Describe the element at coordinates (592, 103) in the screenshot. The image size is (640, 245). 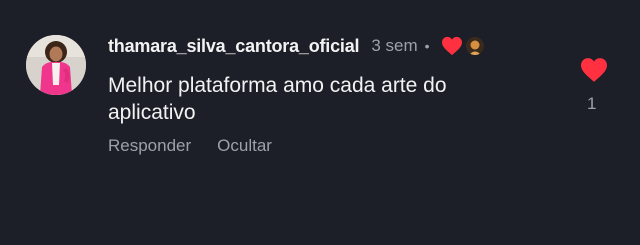
I see `like-count: 1` at that location.